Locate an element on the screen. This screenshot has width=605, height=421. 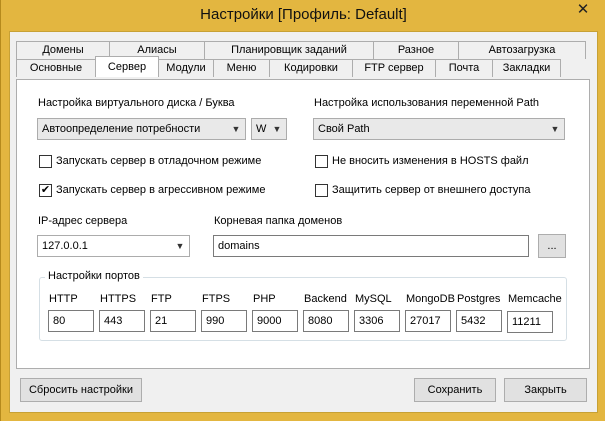
aggressive-mode-label: Запускать сервер в агрессивном режиме is located at coordinates (161, 190).